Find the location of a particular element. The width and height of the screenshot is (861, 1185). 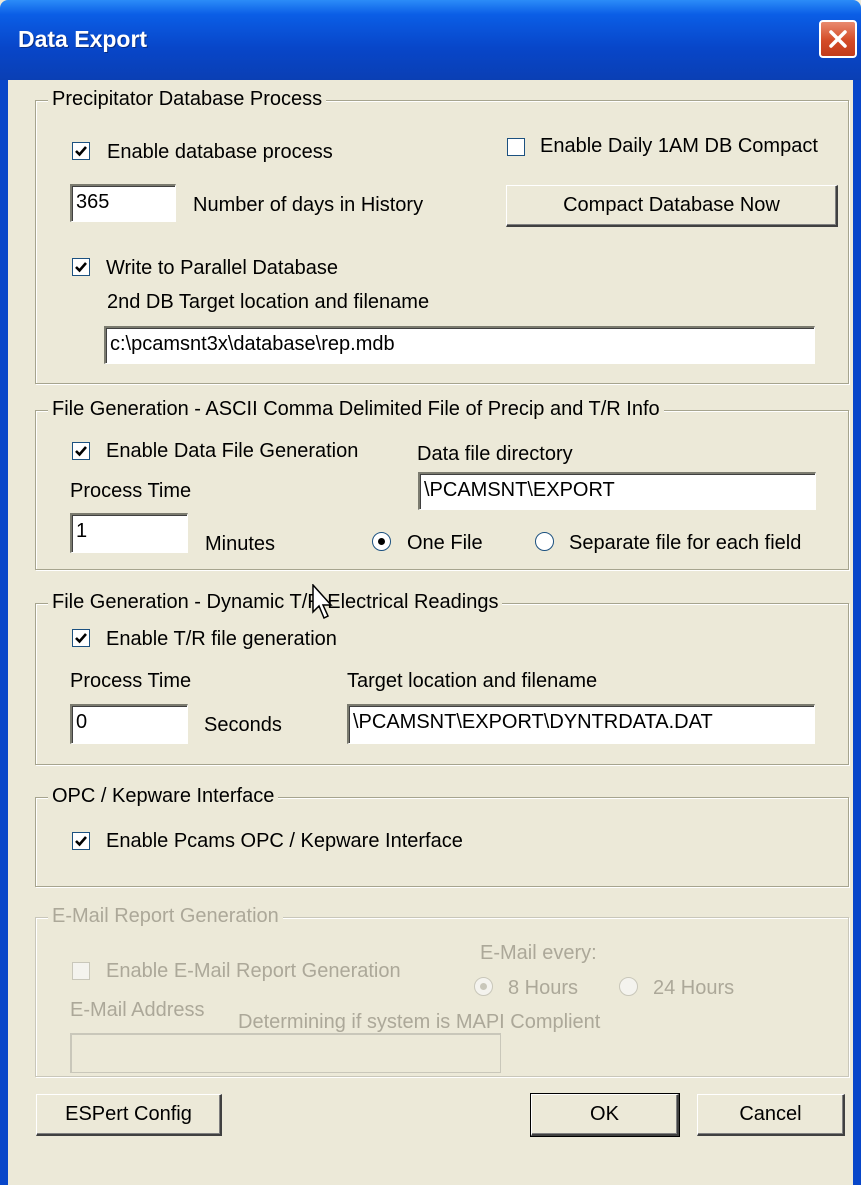

cancel-button: Cancel is located at coordinates (771, 1115).